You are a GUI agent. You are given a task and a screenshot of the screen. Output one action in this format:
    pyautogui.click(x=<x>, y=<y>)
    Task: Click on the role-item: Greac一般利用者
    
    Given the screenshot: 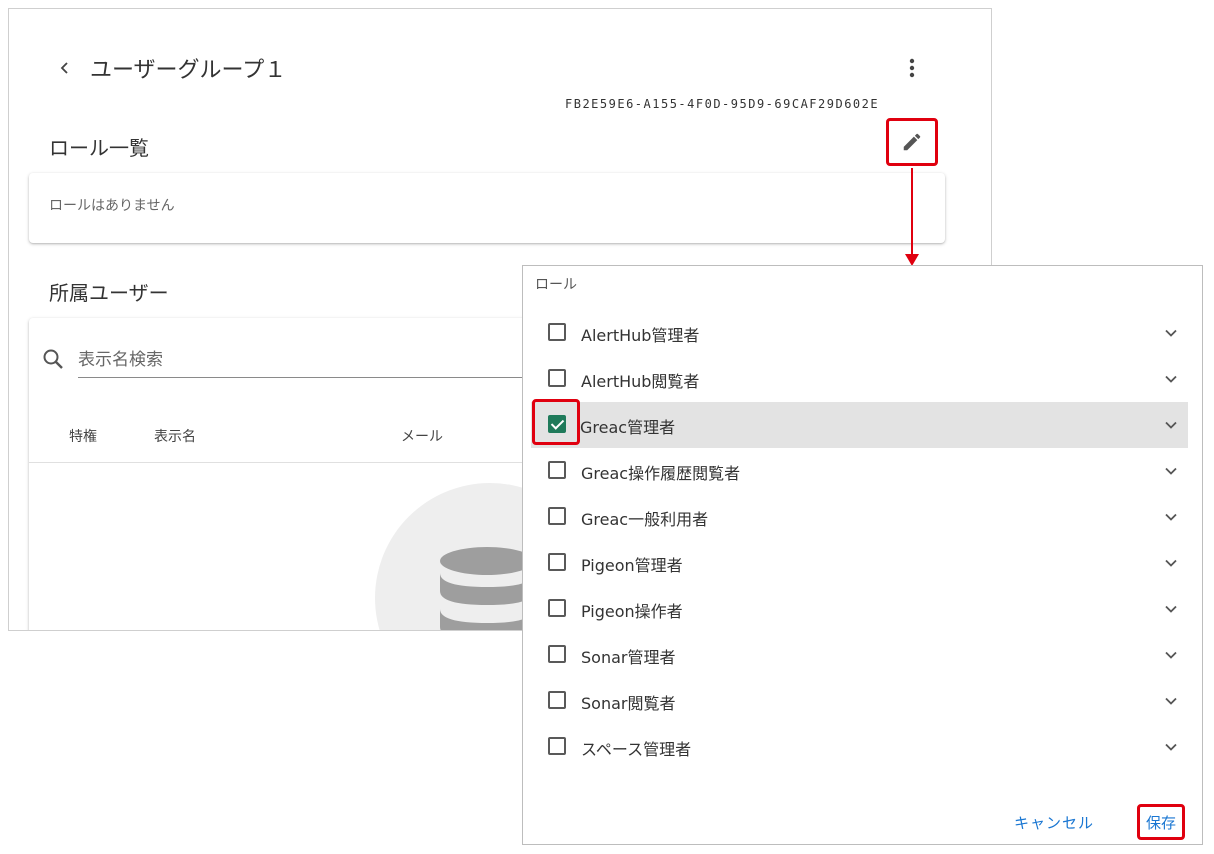 What is the action you would take?
    pyautogui.click(x=859, y=517)
    